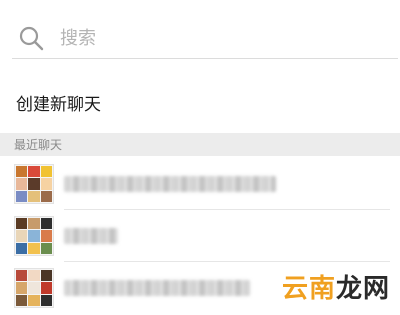  I want to click on search-icon, so click(31, 38).